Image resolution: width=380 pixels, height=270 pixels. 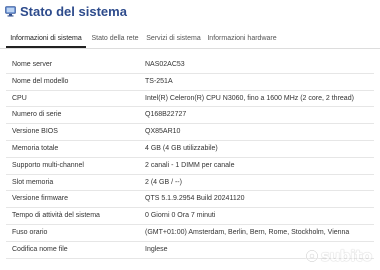 What do you see at coordinates (190, 13) in the screenshot?
I see `page-header: Stato del sistema` at bounding box center [190, 13].